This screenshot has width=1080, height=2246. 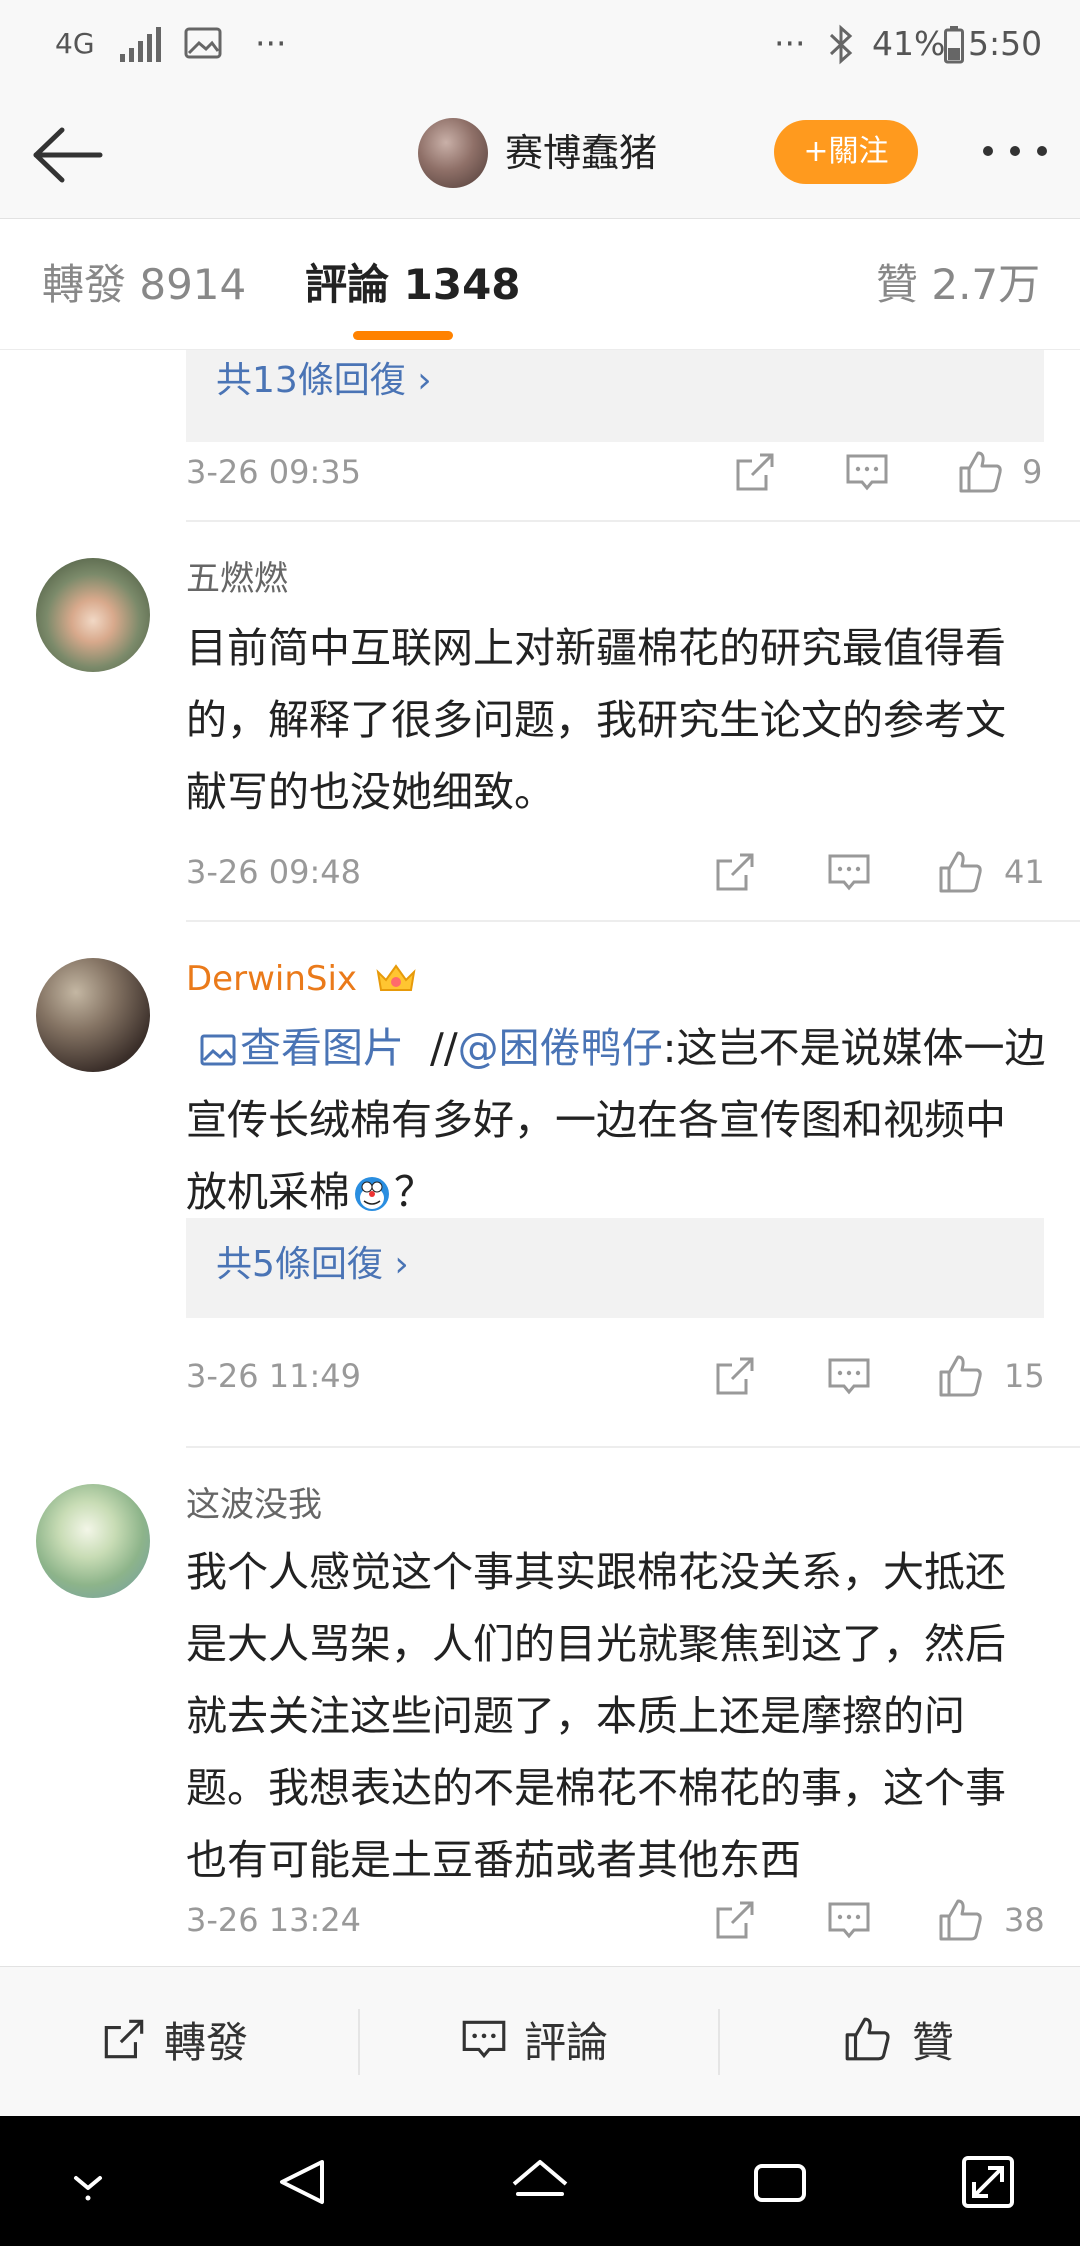 I want to click on network-indicator: 4G, so click(x=75, y=43).